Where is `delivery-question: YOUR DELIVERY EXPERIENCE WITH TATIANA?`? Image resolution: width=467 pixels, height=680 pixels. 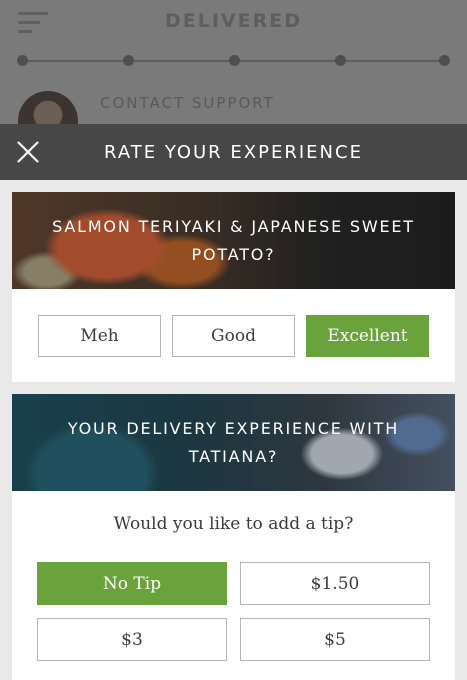
delivery-question: YOUR DELIVERY EXPERIENCE WITH TATIANA? is located at coordinates (233, 442).